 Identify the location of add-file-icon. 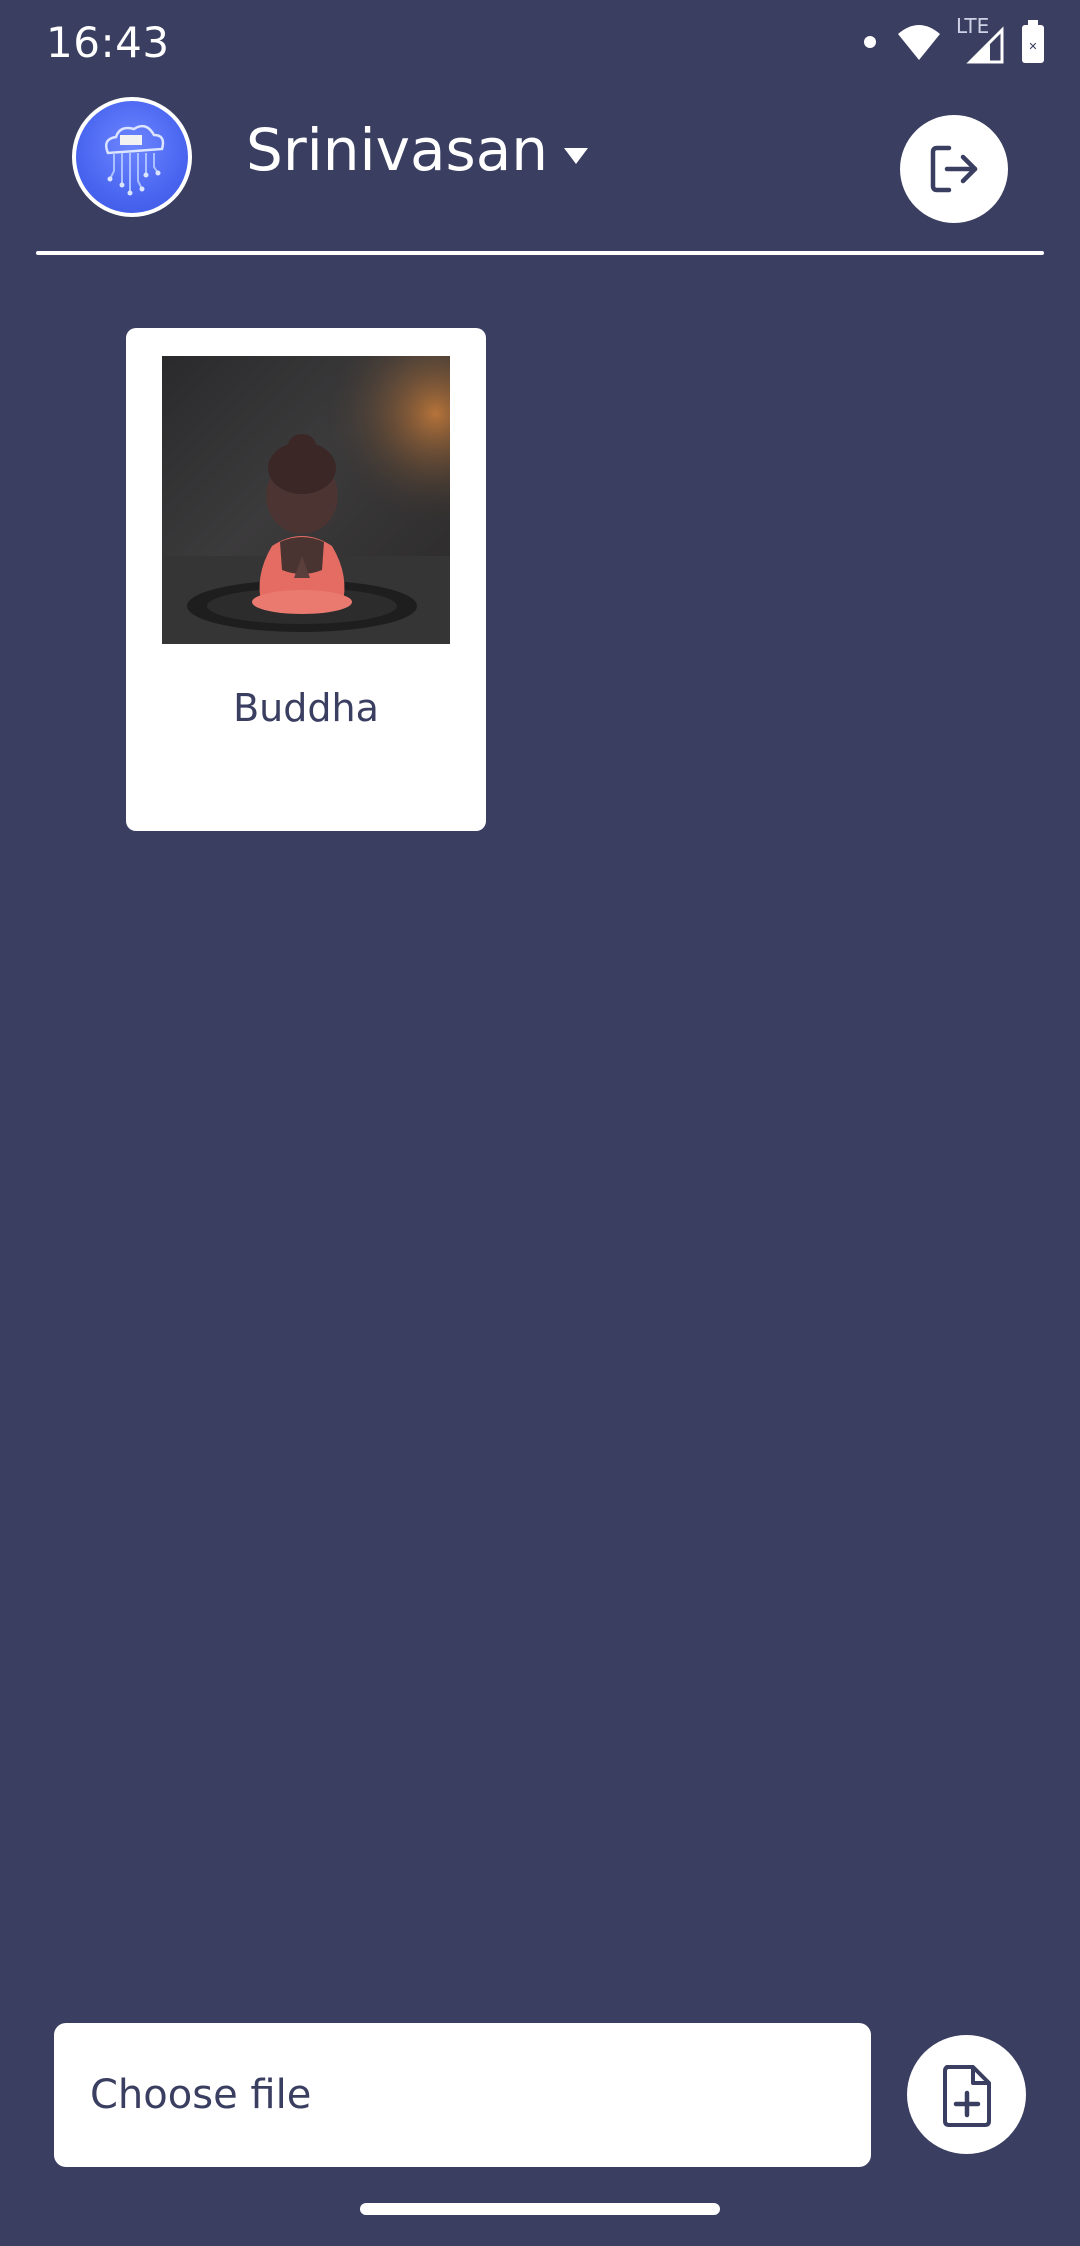
(966, 2095).